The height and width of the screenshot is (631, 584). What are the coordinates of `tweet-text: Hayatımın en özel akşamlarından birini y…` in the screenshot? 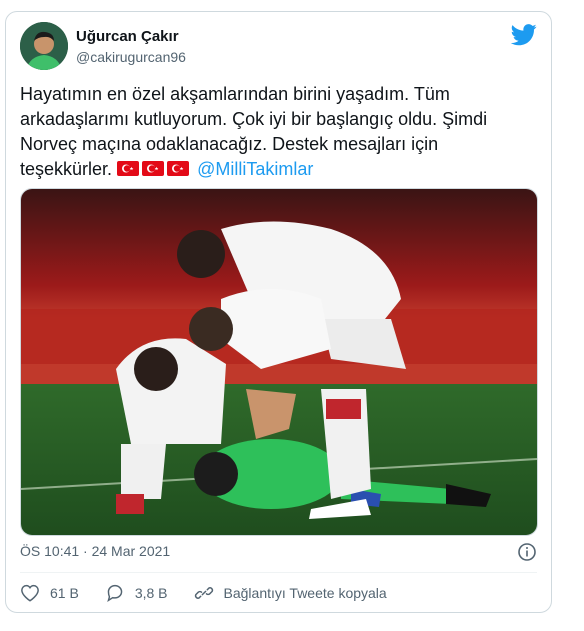 It's located at (277, 132).